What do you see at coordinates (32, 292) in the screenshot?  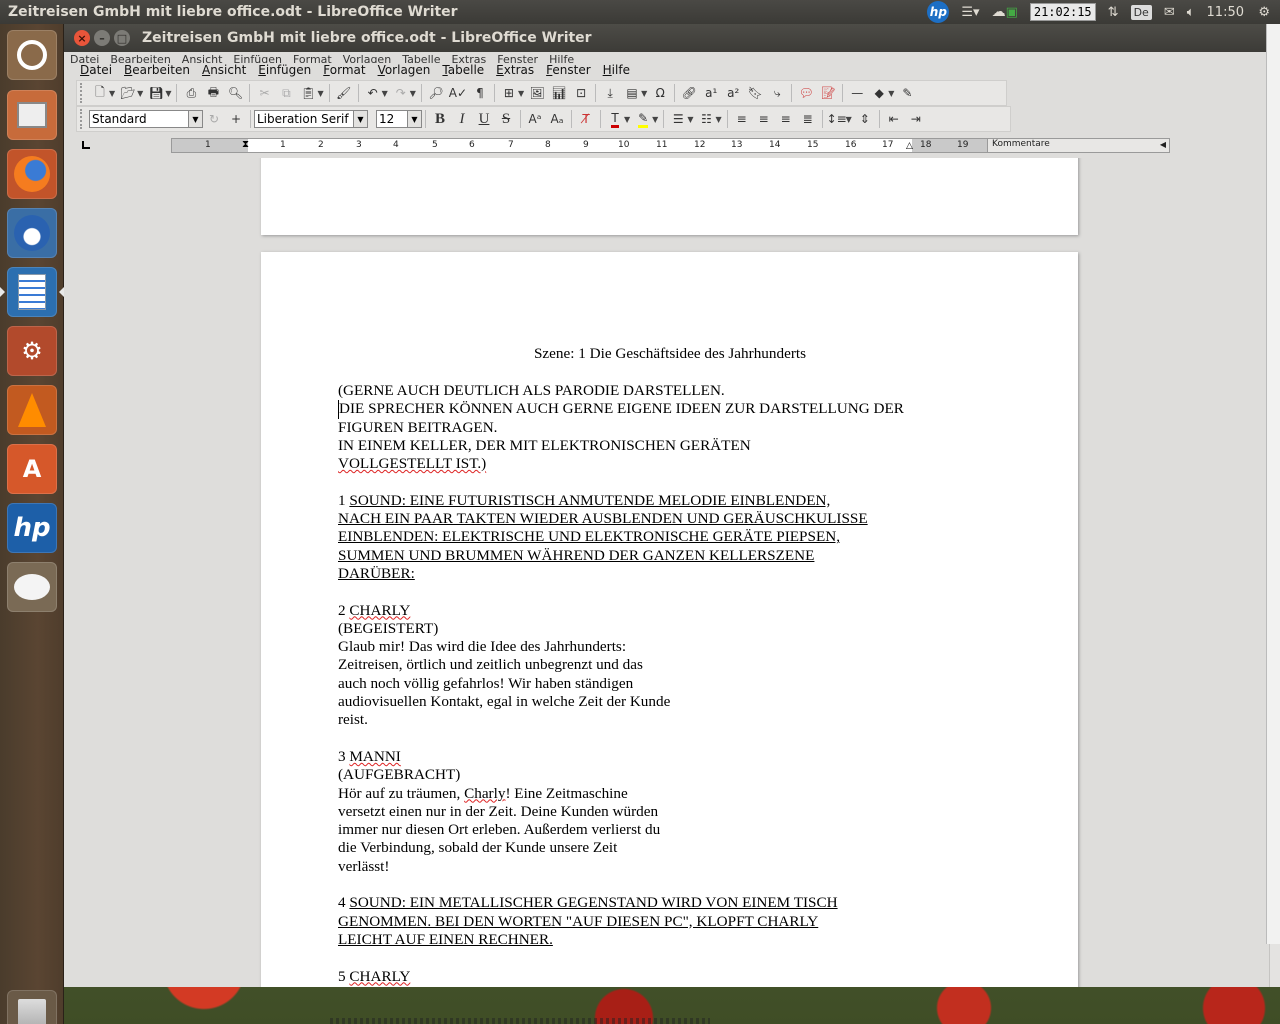 I see `launcher-writer` at bounding box center [32, 292].